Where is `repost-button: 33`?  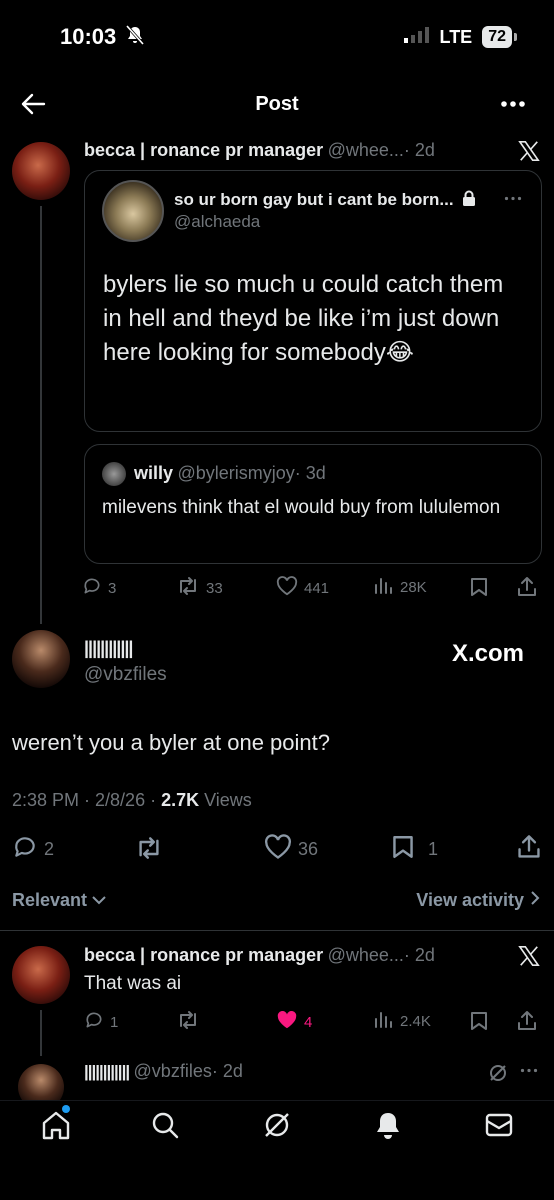 repost-button: 33 is located at coordinates (199, 588).